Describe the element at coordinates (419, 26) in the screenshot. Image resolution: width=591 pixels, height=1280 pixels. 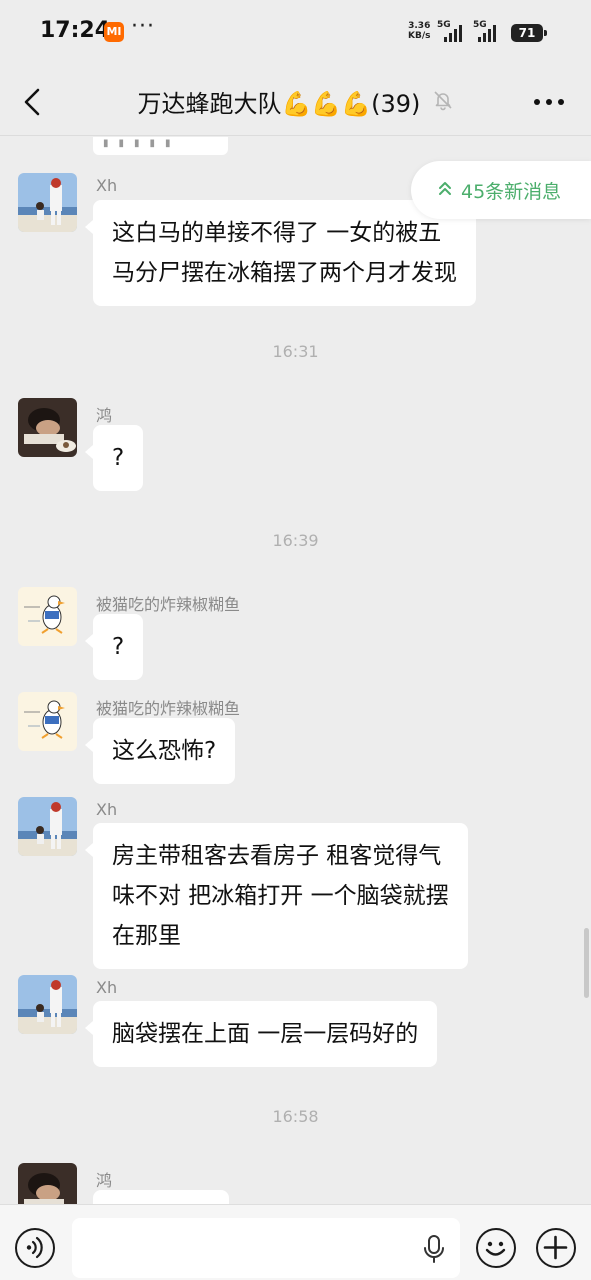
I see `network-speed-value: 3.36` at that location.